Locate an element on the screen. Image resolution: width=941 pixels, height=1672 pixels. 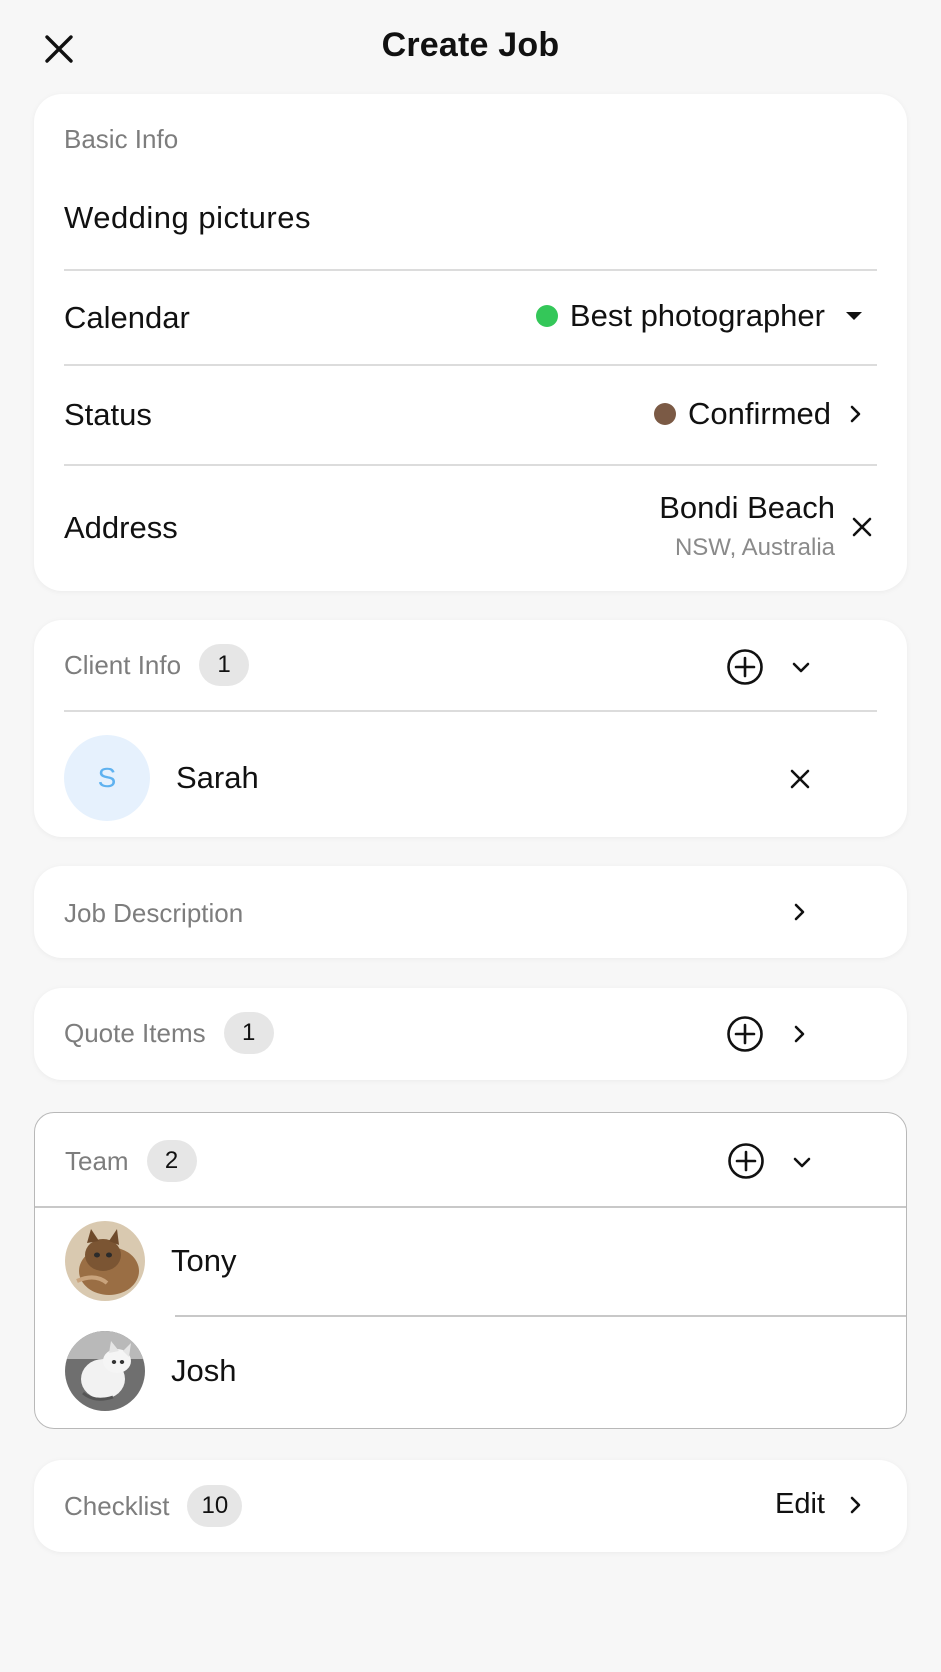
address-label: Address is located at coordinates (121, 527).